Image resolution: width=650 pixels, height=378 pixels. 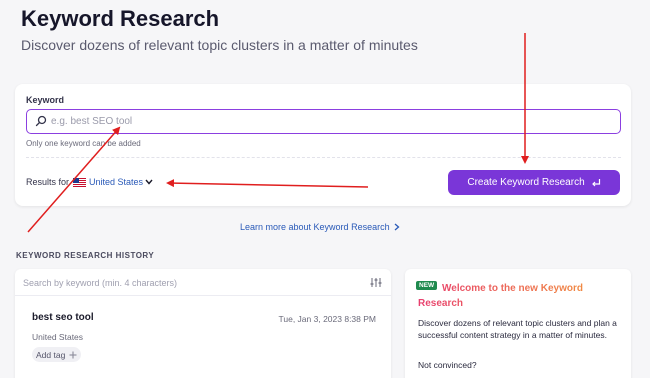 I want to click on results-for: Results for United States, so click(x=89, y=182).